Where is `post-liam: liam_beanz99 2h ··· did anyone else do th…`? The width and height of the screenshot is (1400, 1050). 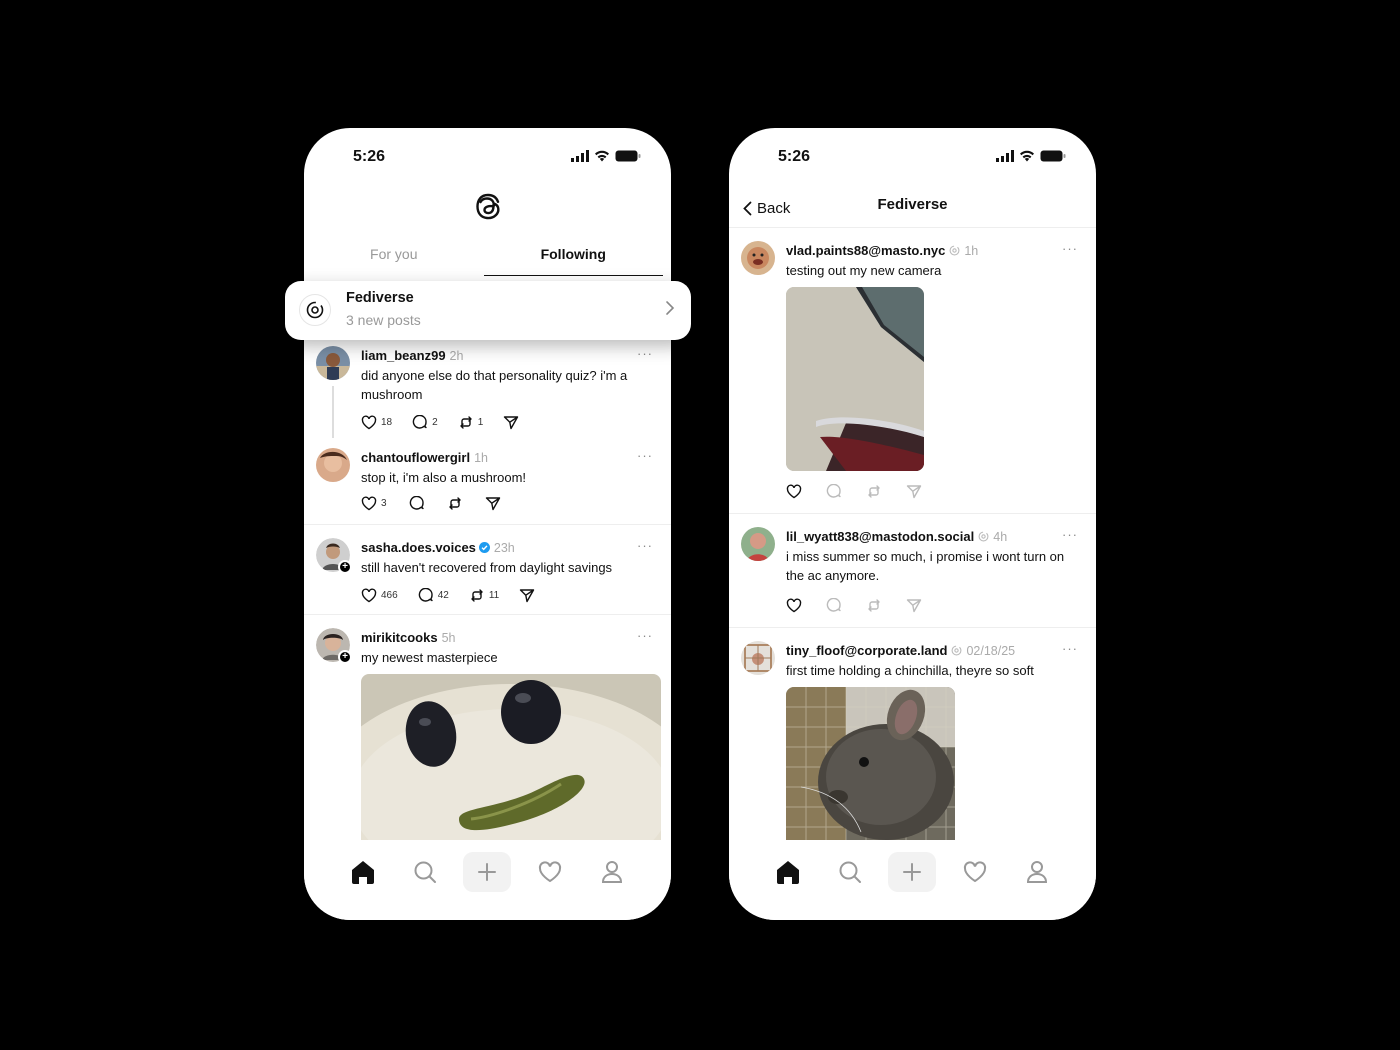
post-liam: liam_beanz99 2h ··· did anyone else do th… is located at coordinates (487, 394).